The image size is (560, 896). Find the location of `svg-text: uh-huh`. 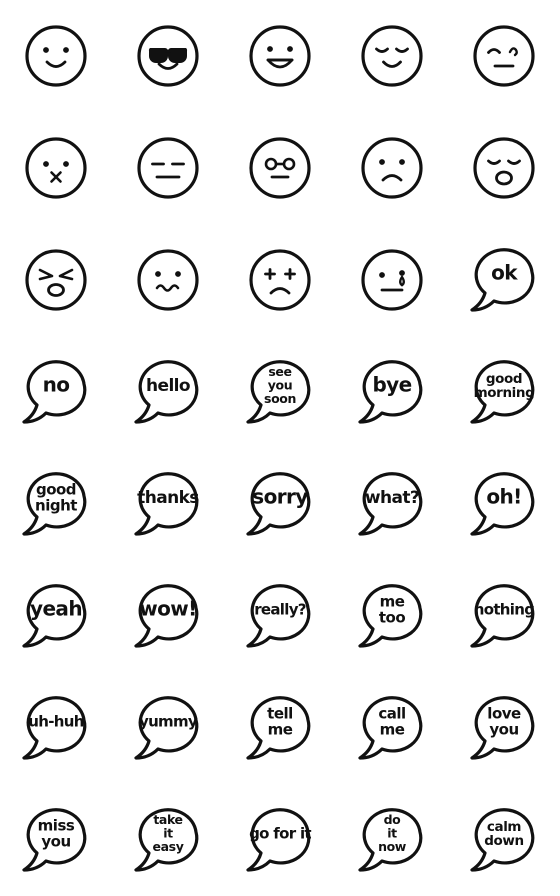

svg-text: uh-huh is located at coordinates (55, 722).